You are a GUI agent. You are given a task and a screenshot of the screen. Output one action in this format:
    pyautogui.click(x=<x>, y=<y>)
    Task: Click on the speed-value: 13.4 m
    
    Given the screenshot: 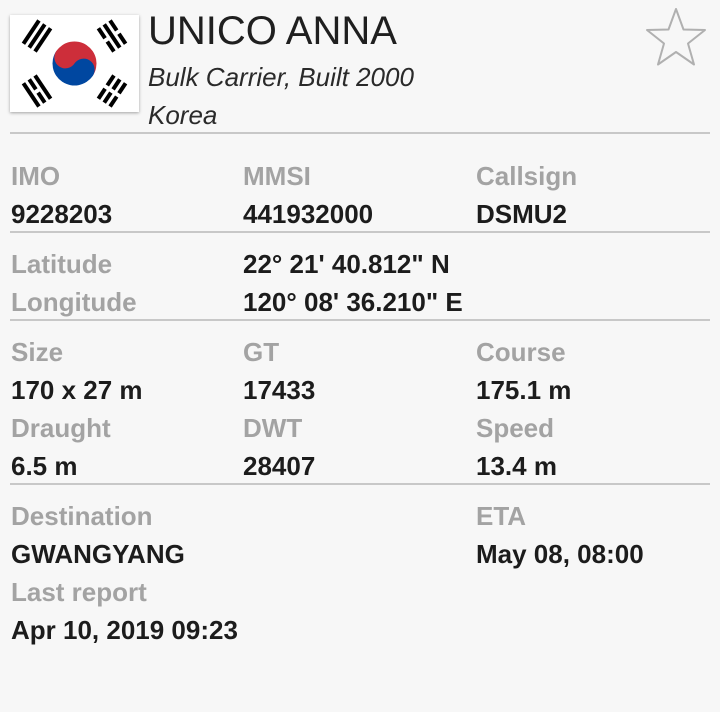 What is the action you would take?
    pyautogui.click(x=516, y=466)
    